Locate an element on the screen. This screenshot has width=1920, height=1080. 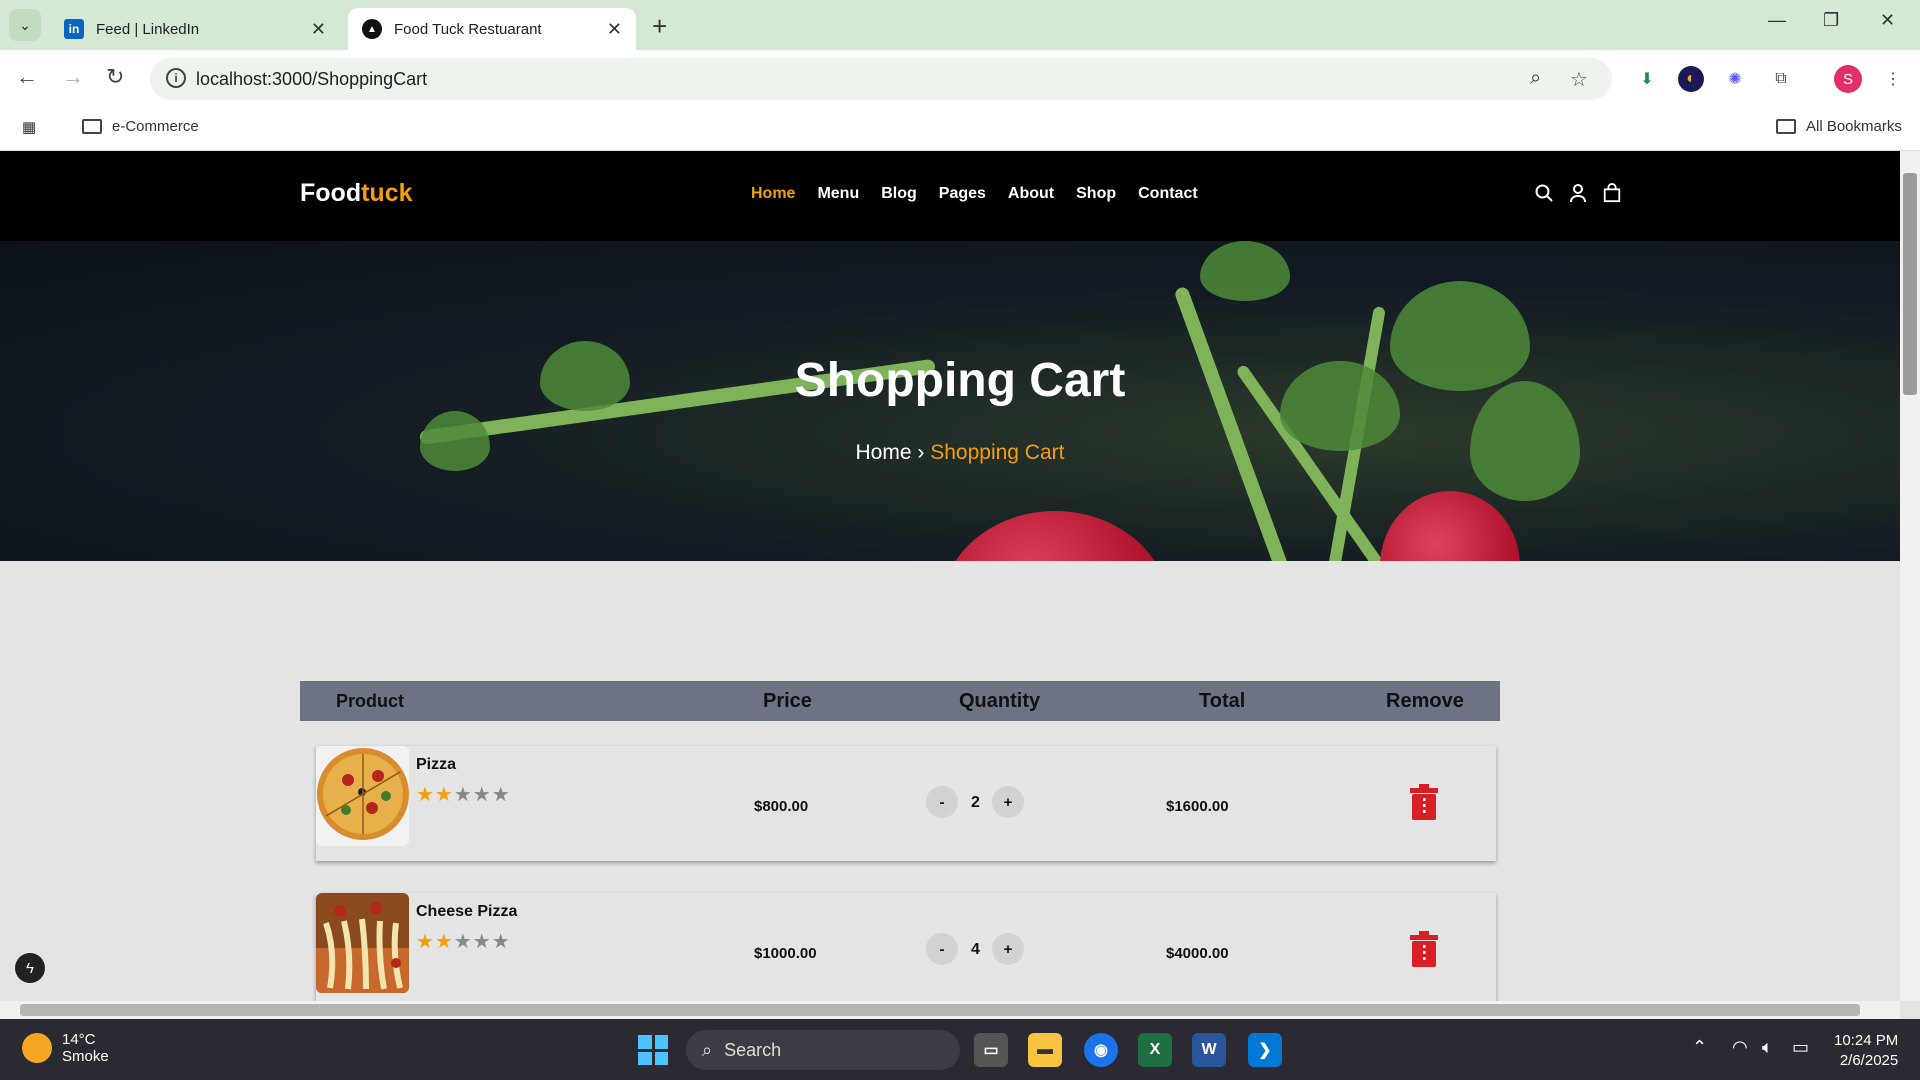
page-title: Shopping Cart is located at coordinates (960, 380).